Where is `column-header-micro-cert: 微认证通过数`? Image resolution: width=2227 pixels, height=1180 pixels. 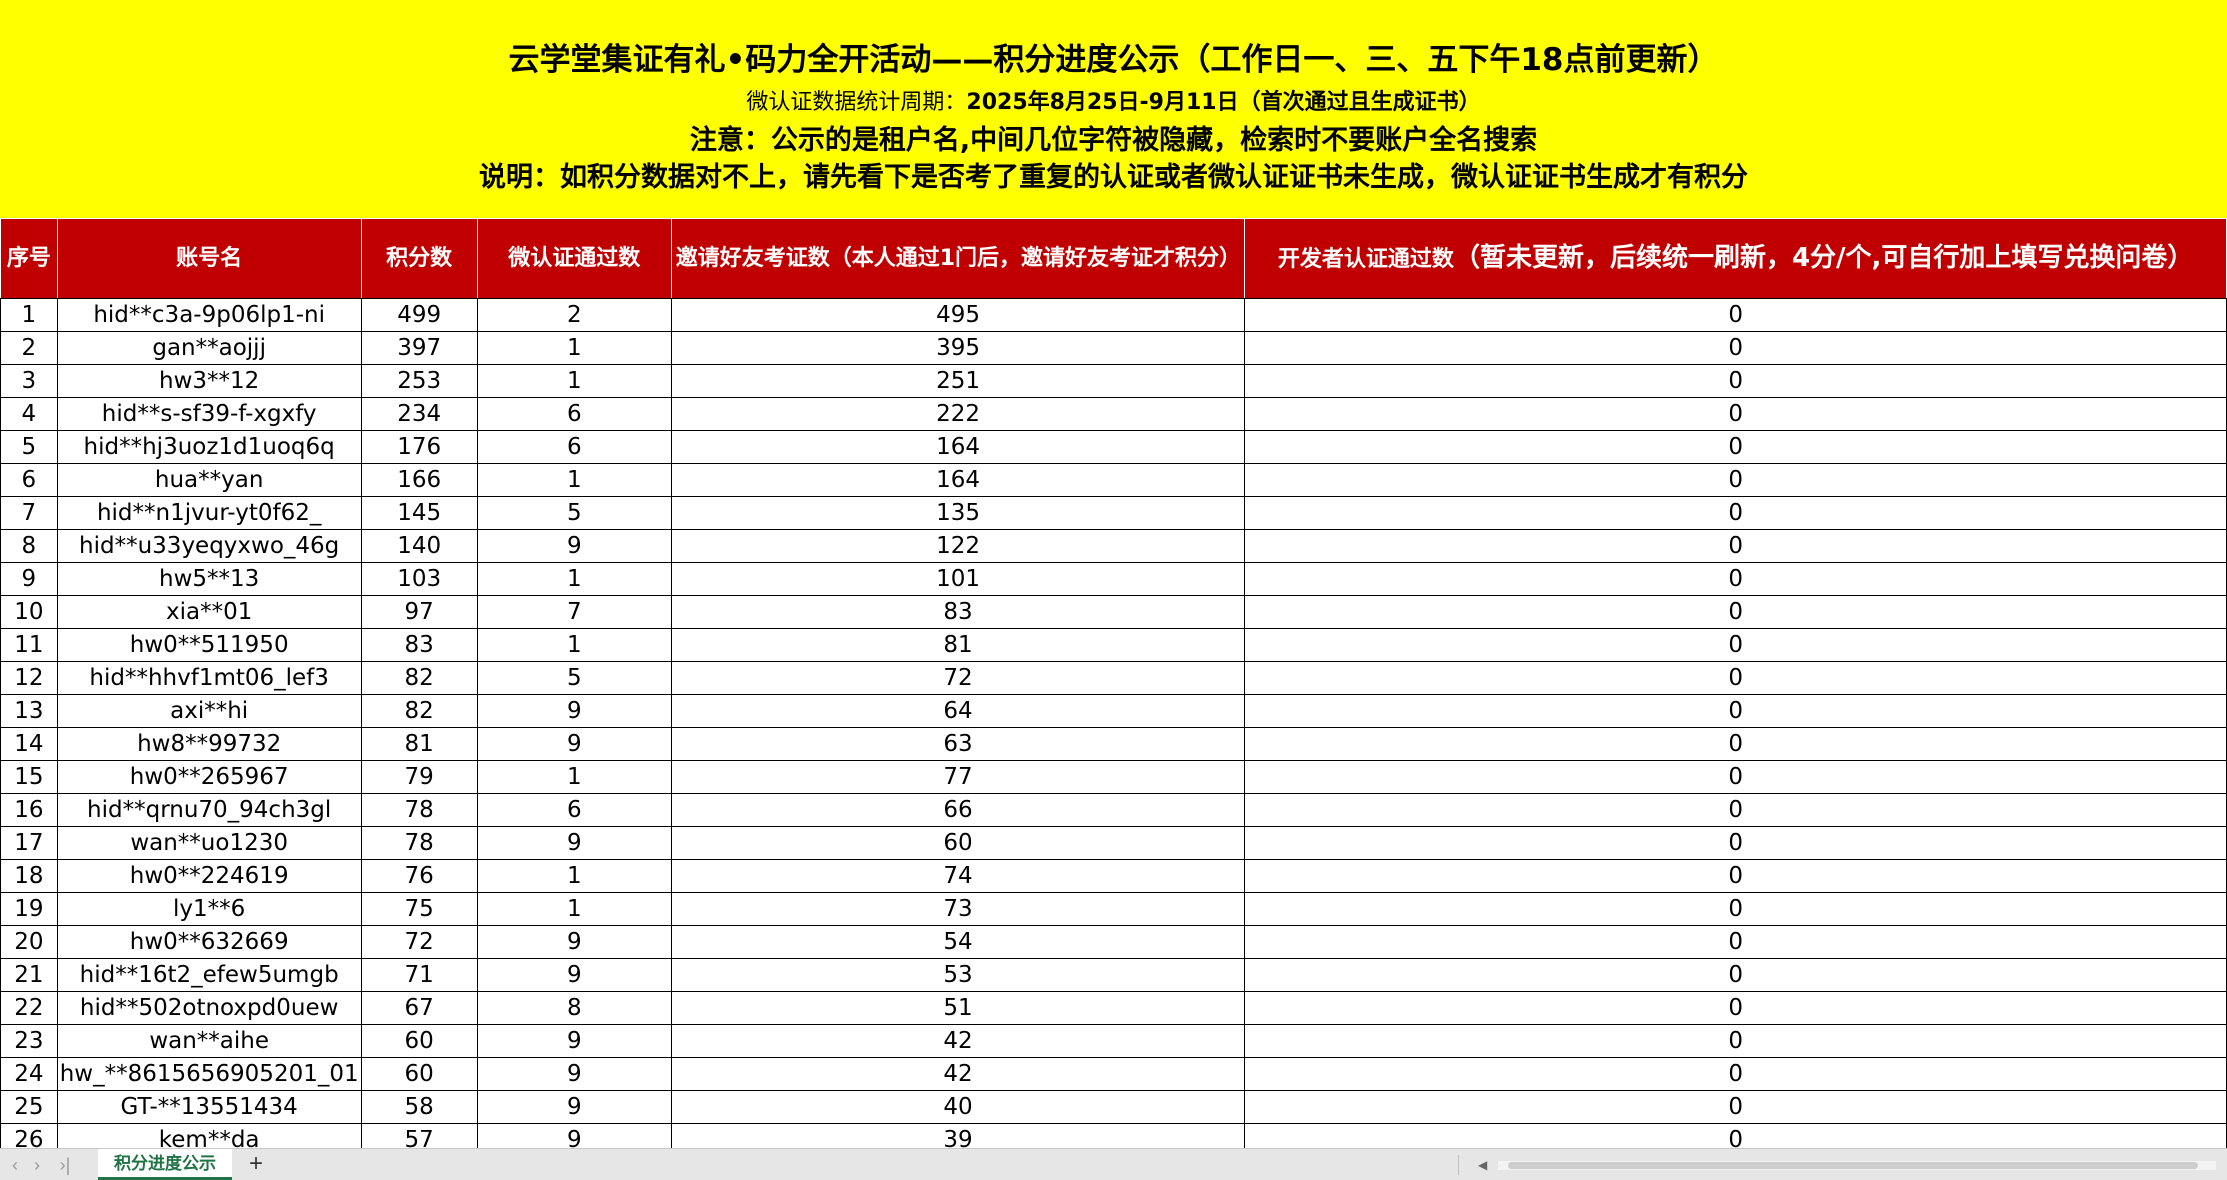 column-header-micro-cert: 微认证通过数 is located at coordinates (574, 258).